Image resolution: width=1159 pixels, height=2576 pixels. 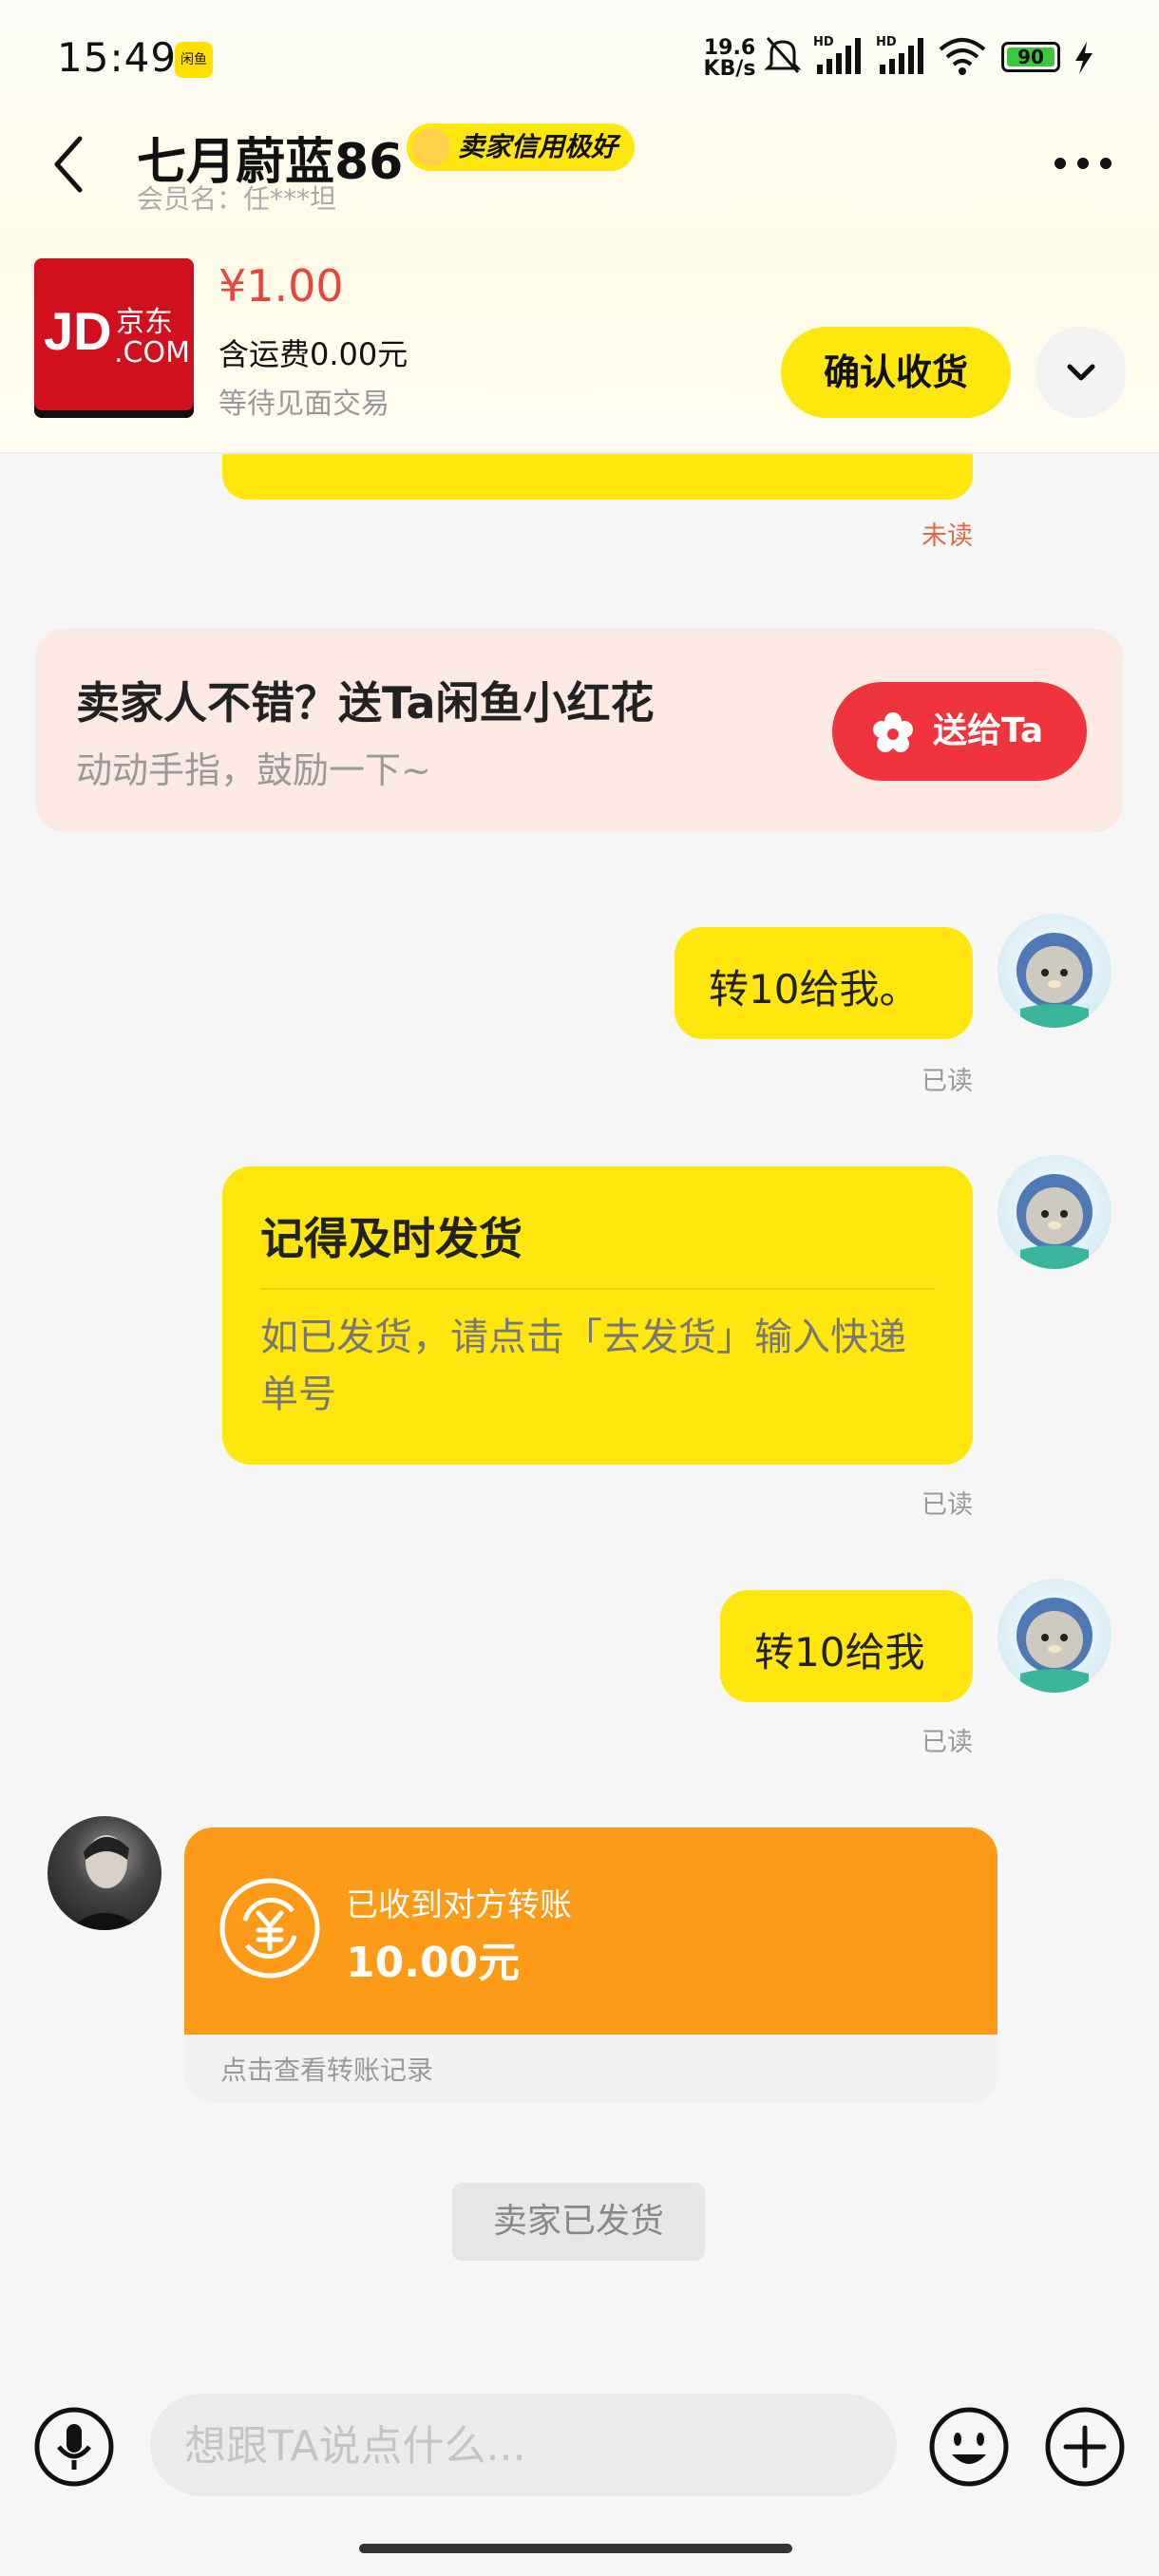 I want to click on cool-face-icon, so click(x=431, y=147).